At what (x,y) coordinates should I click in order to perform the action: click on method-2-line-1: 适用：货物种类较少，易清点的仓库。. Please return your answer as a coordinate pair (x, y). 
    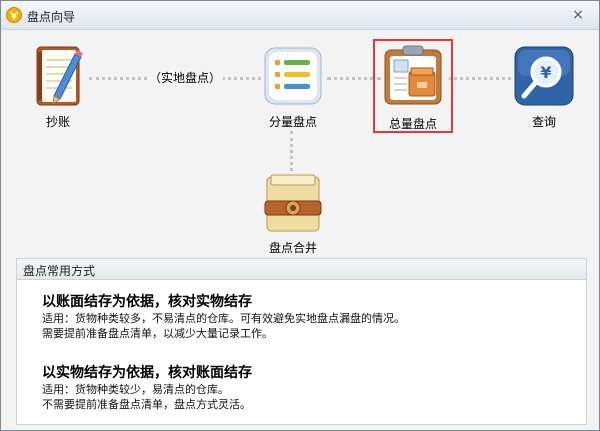
    Looking at the image, I should click on (135, 389).